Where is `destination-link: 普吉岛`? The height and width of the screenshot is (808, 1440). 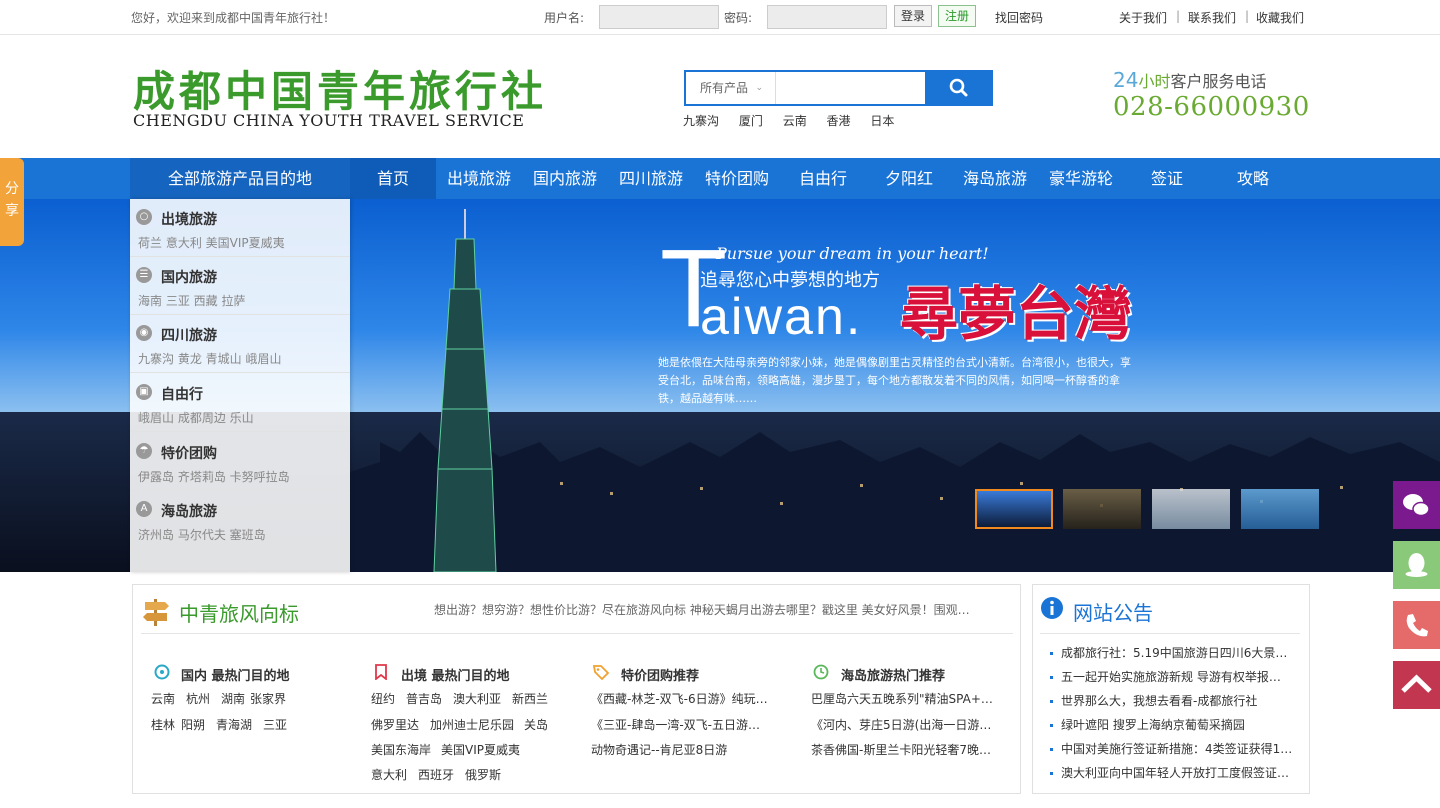
destination-link: 普吉岛 is located at coordinates (424, 698).